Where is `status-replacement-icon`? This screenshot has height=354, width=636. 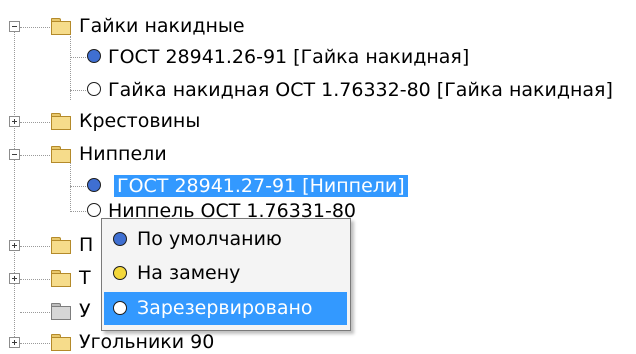
status-replacement-icon is located at coordinates (120, 273).